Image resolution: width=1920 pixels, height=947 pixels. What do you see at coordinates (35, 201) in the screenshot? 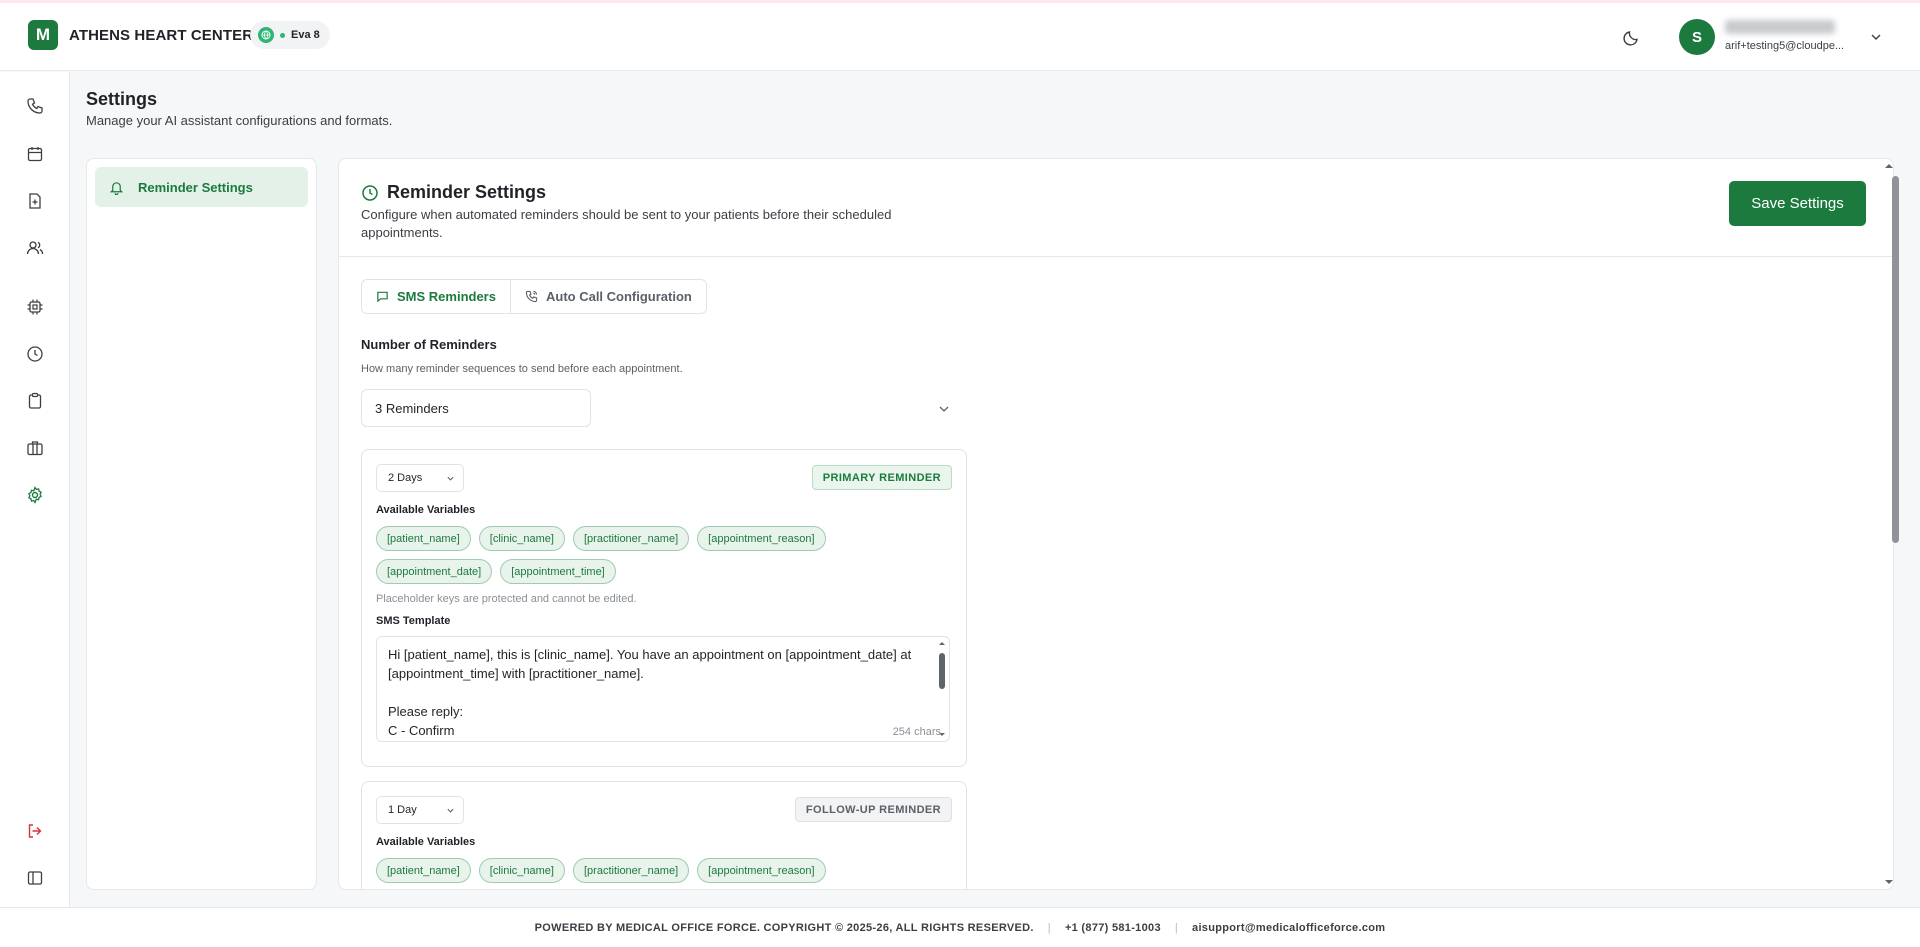
I see `file-plus-icon` at bounding box center [35, 201].